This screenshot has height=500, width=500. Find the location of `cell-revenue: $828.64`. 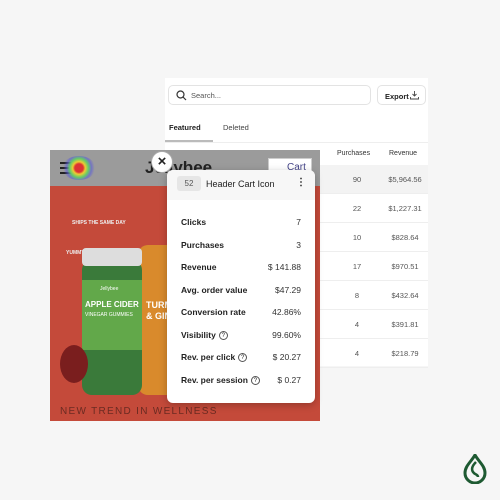

cell-revenue: $828.64 is located at coordinates (405, 237).